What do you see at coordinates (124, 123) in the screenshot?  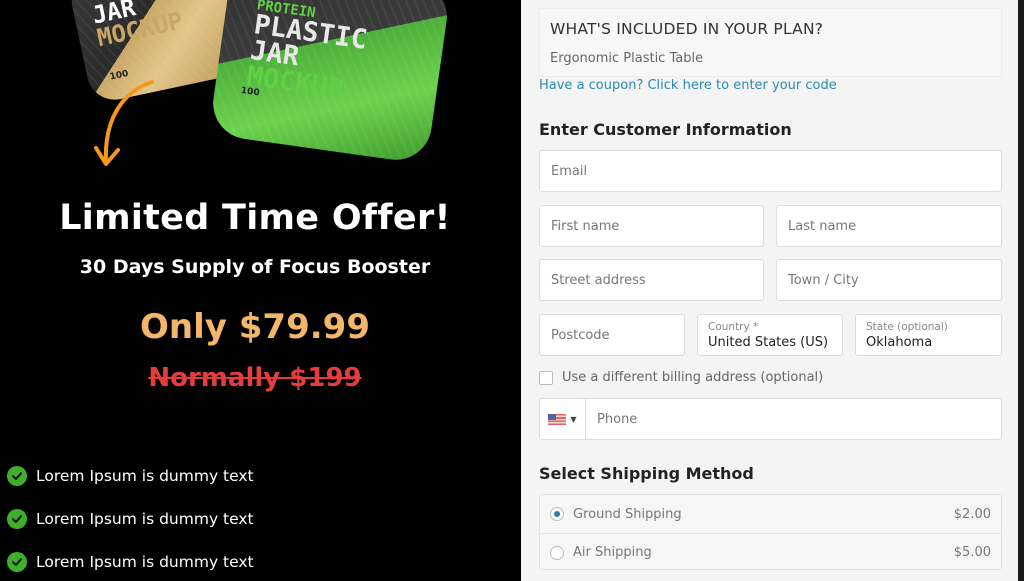 I see `curved-arrow-icon` at bounding box center [124, 123].